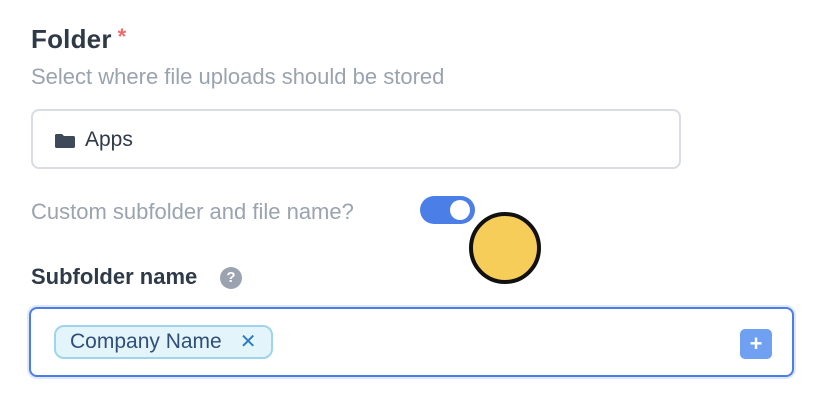 The width and height of the screenshot is (819, 409). I want to click on company-name-token: Company Name ✕, so click(163, 342).